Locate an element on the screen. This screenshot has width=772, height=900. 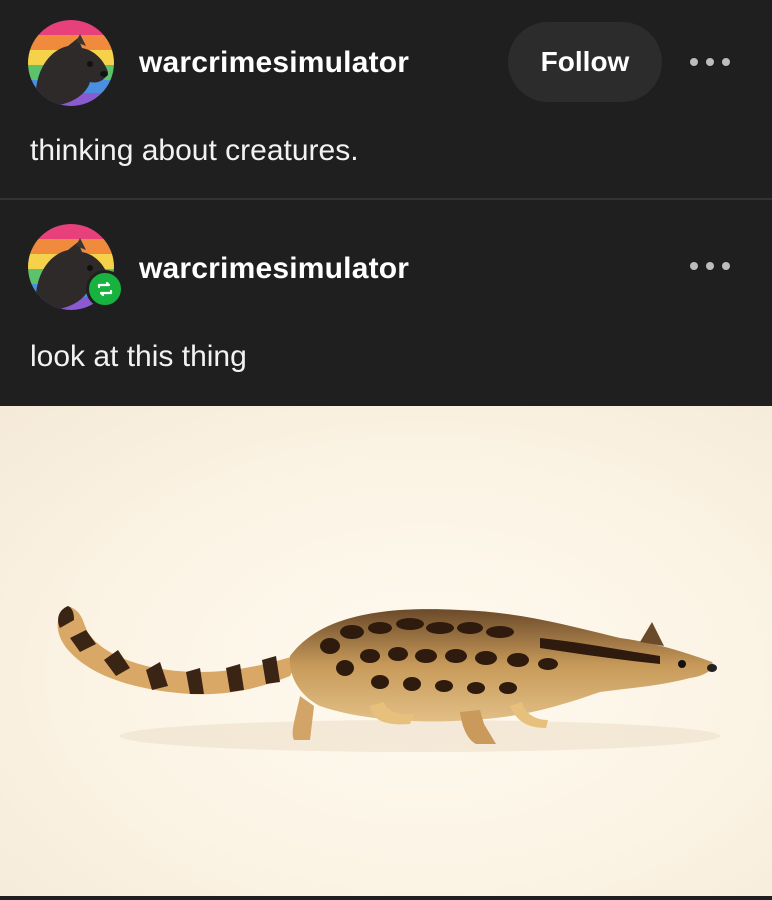
reblog-icon is located at coordinates (105, 289).